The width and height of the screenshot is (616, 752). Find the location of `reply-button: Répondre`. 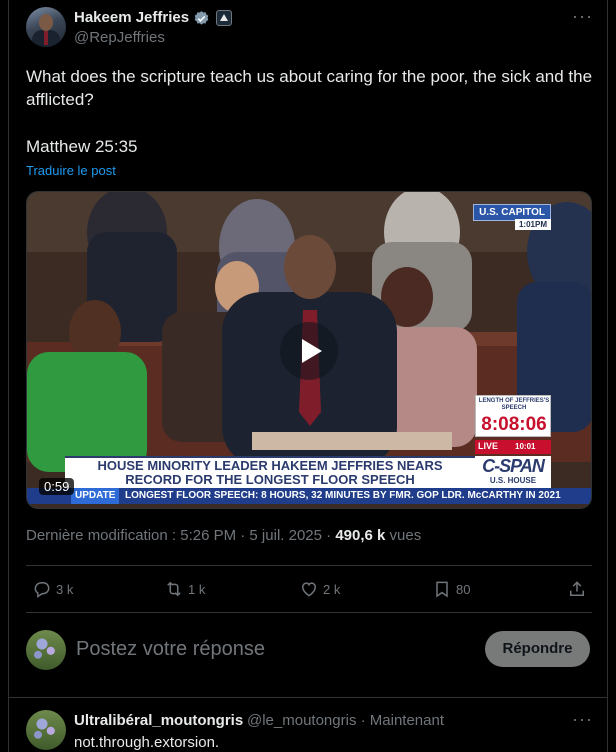

reply-button: Répondre is located at coordinates (537, 649).